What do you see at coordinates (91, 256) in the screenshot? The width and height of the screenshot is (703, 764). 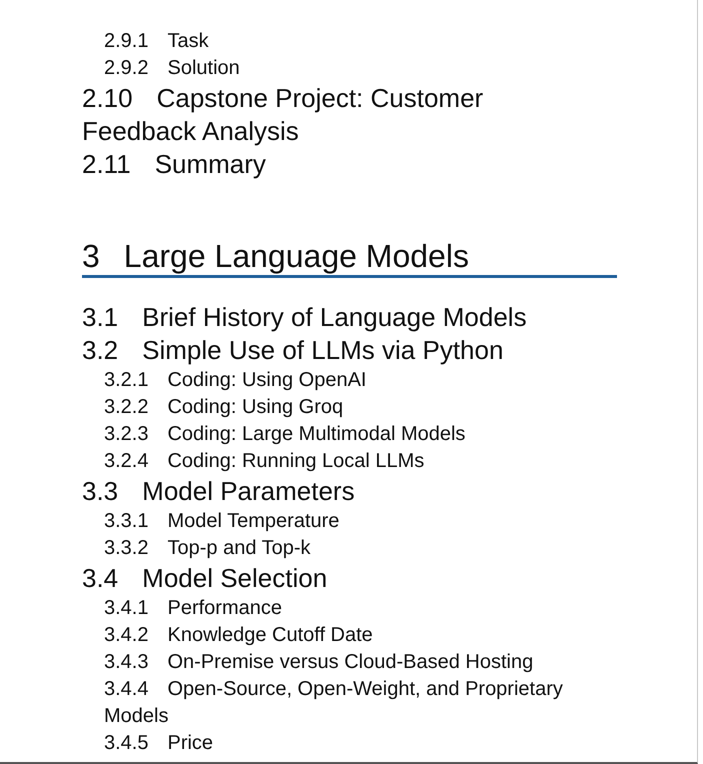 I see `chapter-number: 3` at bounding box center [91, 256].